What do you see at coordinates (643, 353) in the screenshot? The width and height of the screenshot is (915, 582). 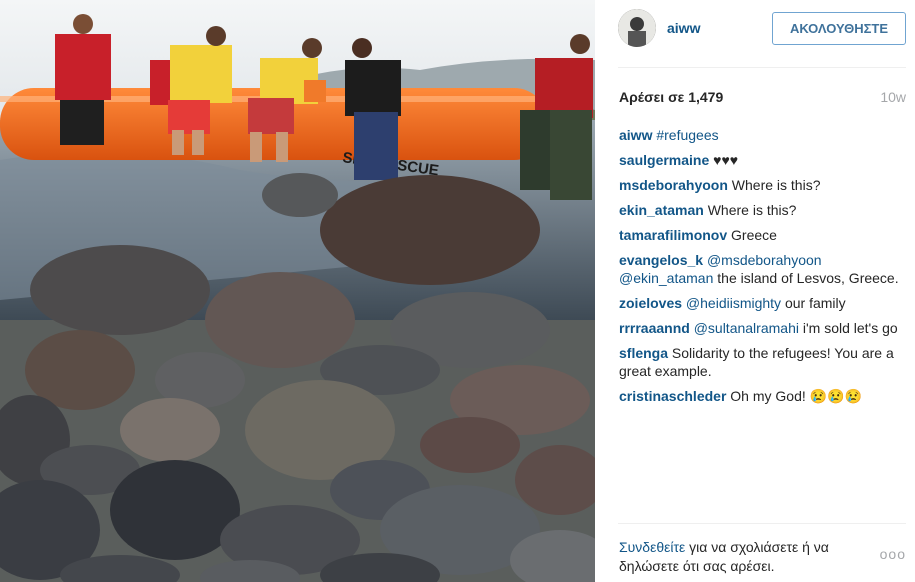 I see `comment-username: sflenga` at bounding box center [643, 353].